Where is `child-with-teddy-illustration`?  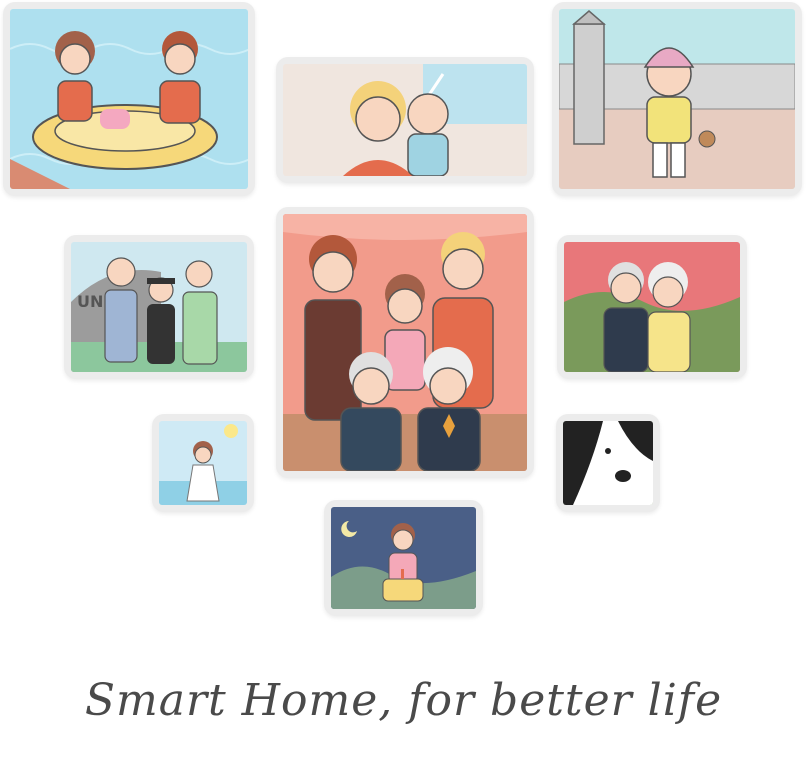 child-with-teddy-illustration is located at coordinates (677, 99).